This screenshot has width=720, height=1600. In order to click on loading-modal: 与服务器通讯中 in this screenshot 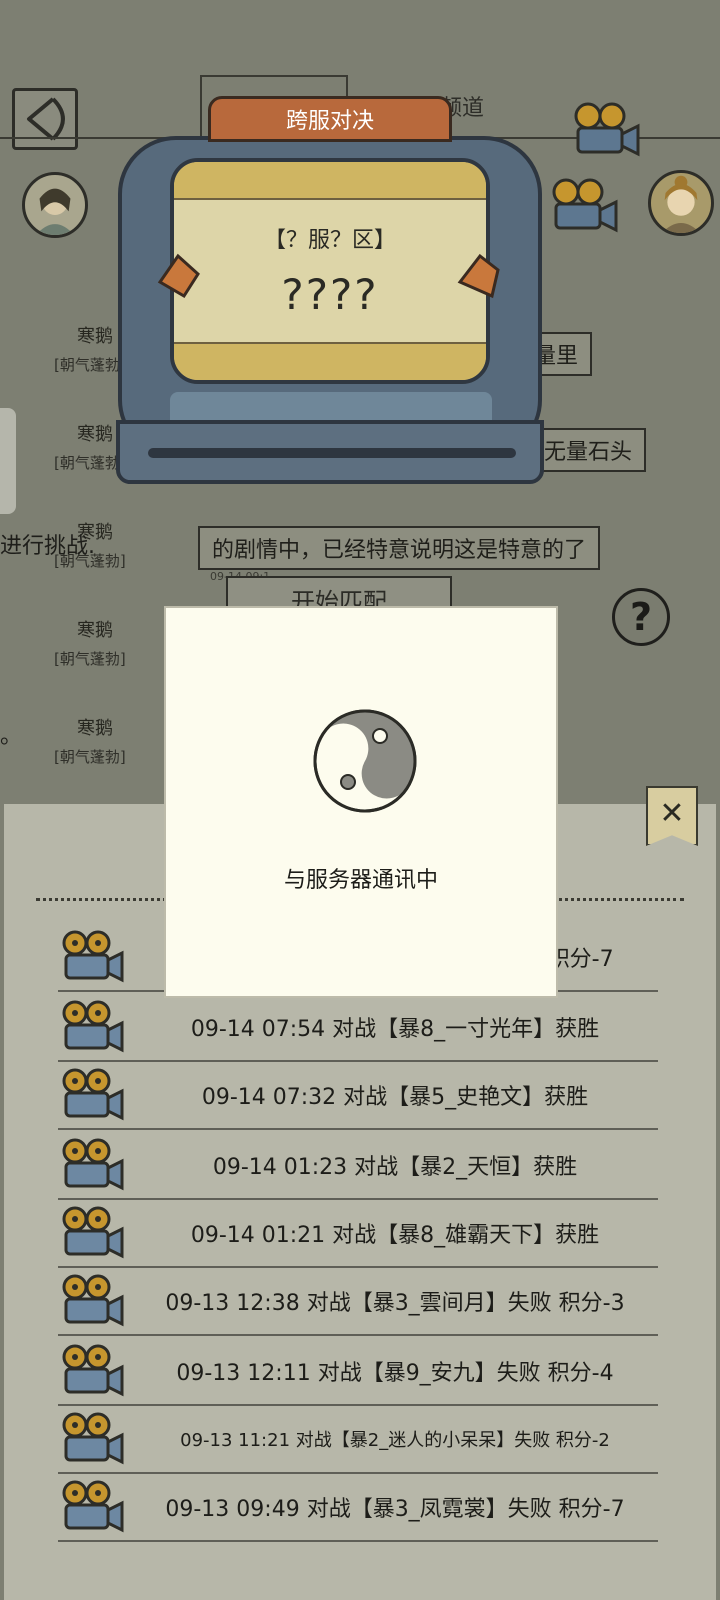, I will do `click(361, 802)`.